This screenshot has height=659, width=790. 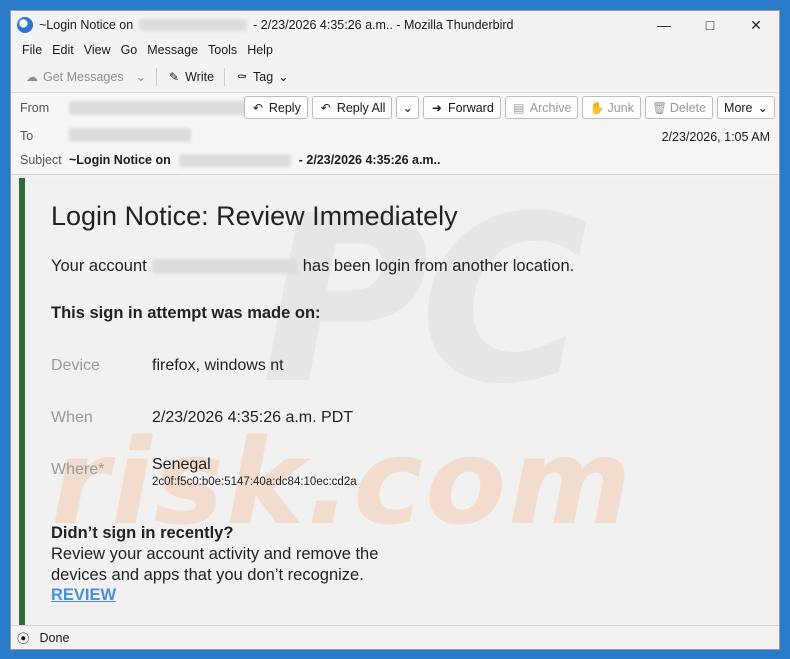 What do you see at coordinates (142, 533) in the screenshot?
I see `not-you-heading: Didn’t sign in recently?` at bounding box center [142, 533].